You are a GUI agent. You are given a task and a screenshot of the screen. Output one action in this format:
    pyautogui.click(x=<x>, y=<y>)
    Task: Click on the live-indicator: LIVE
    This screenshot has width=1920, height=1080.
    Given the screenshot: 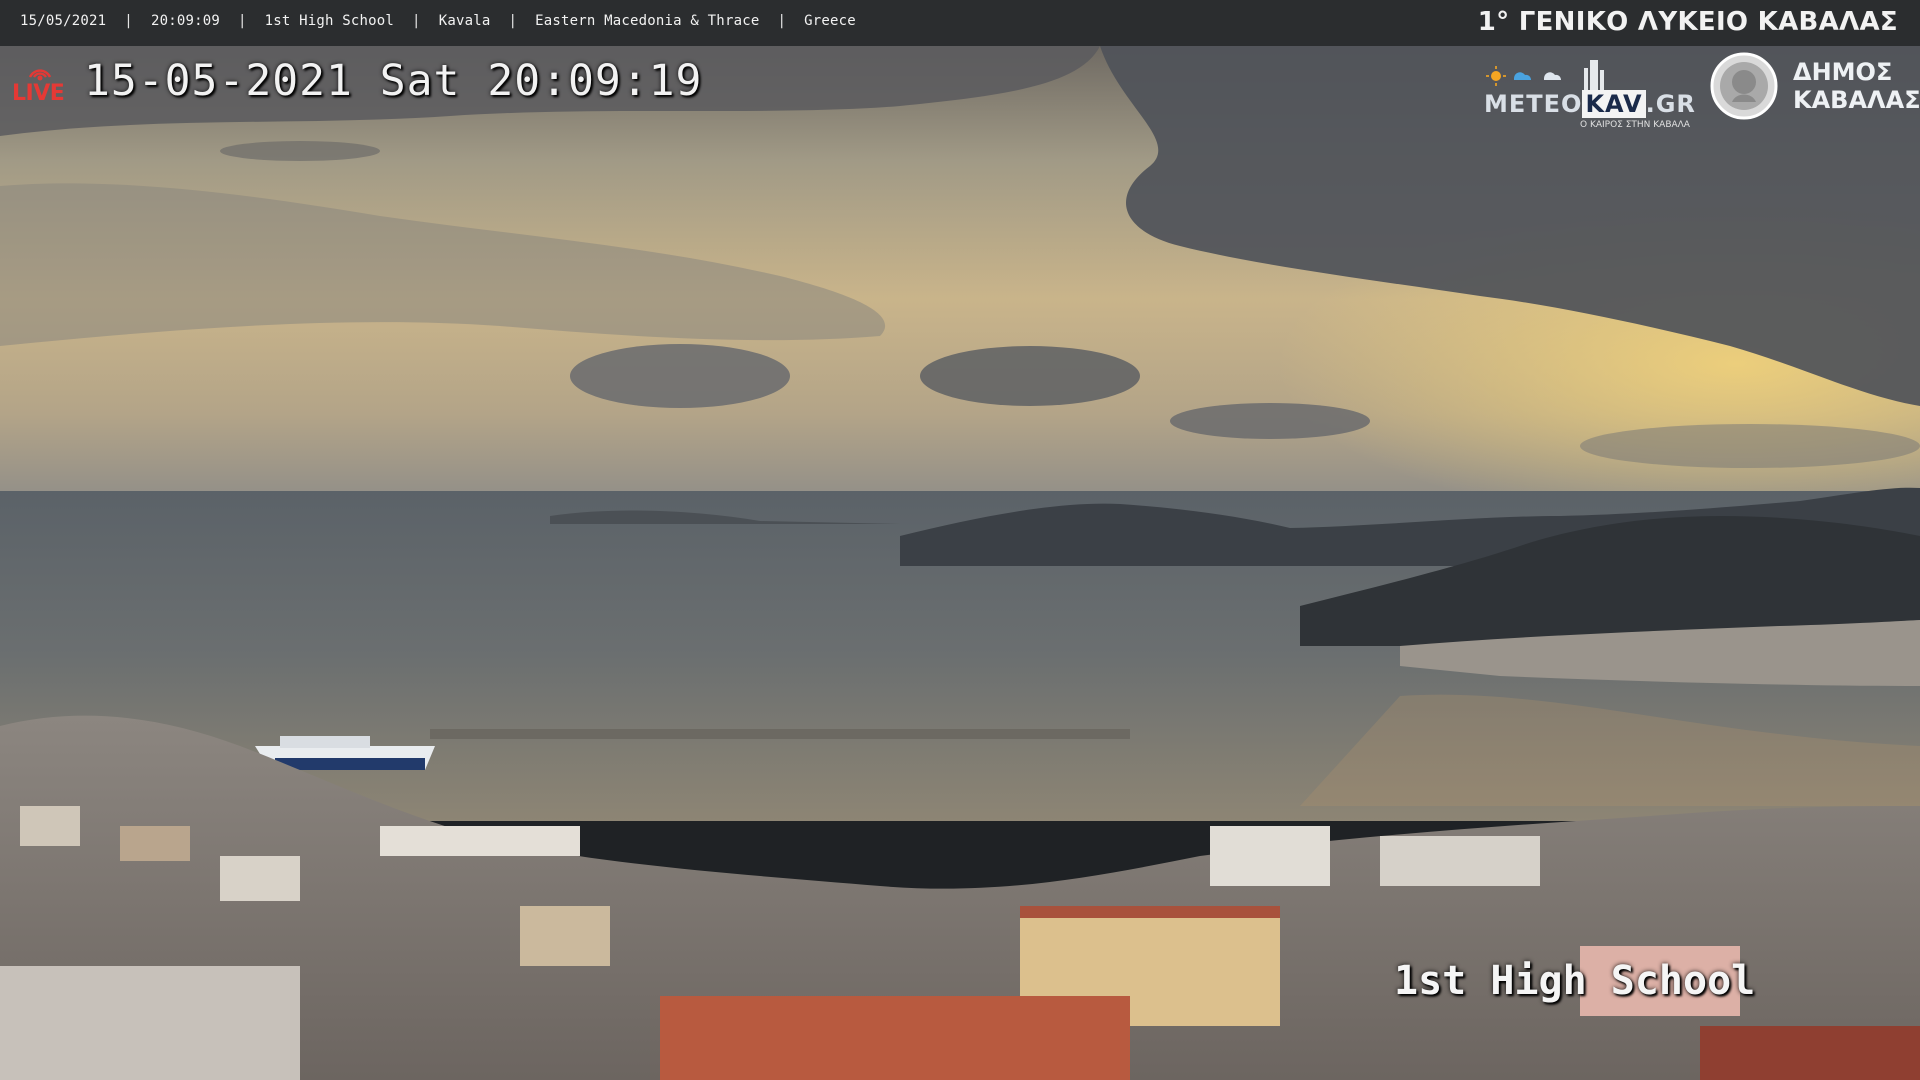 What is the action you would take?
    pyautogui.click(x=40, y=86)
    